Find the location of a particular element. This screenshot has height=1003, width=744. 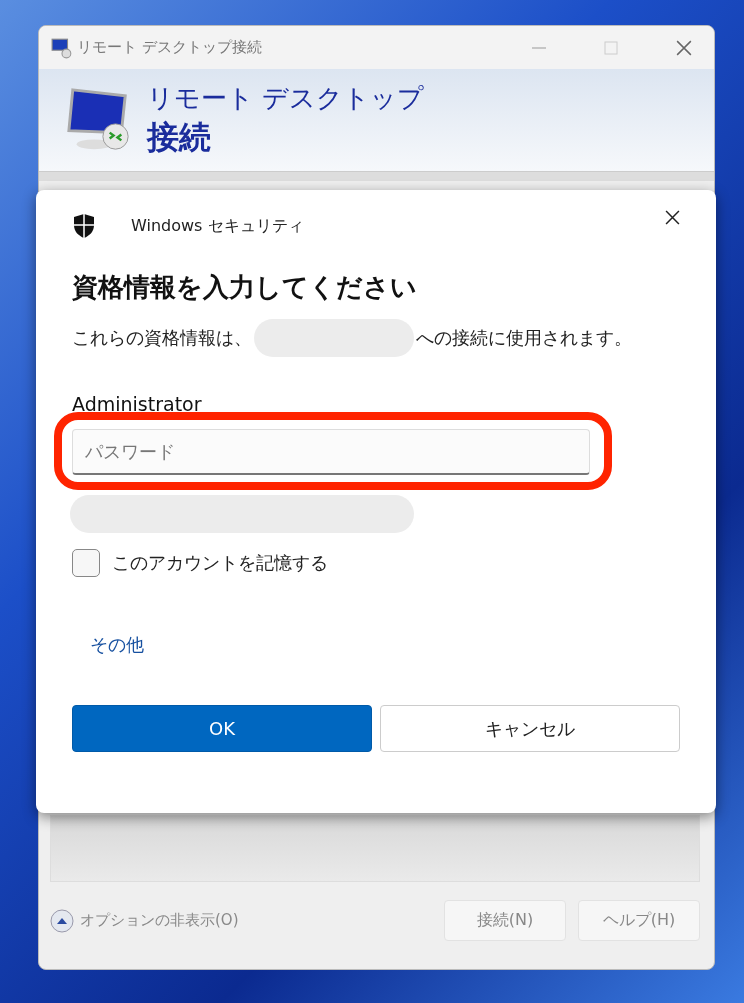

checkbox is located at coordinates (86, 563).